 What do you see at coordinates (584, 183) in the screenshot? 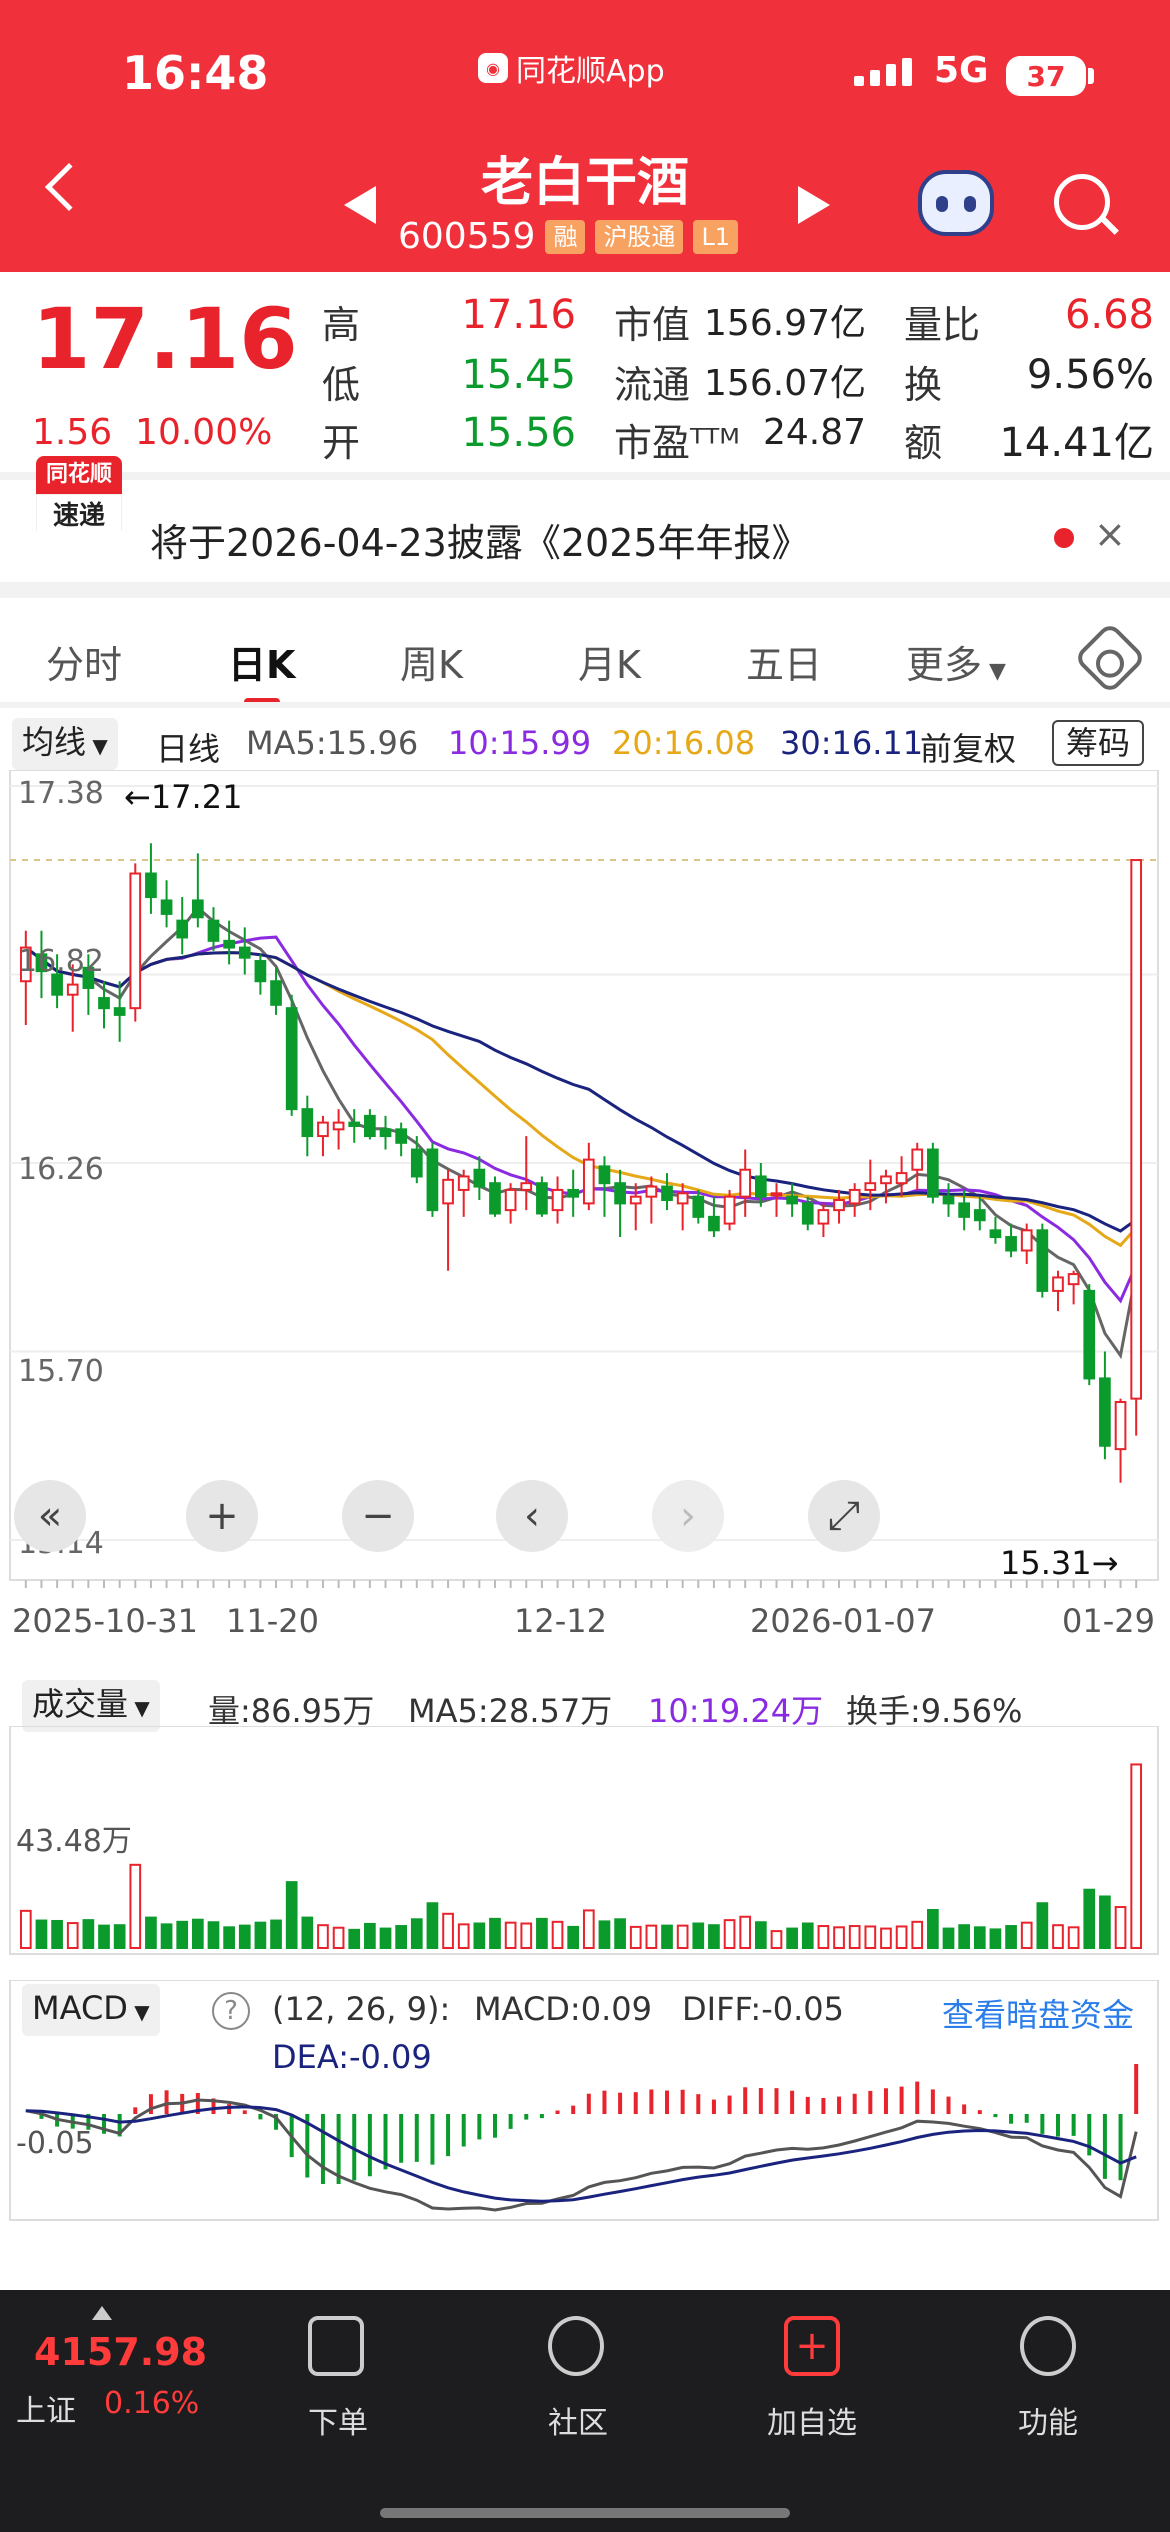
I see `stock-name: 老白干酒` at bounding box center [584, 183].